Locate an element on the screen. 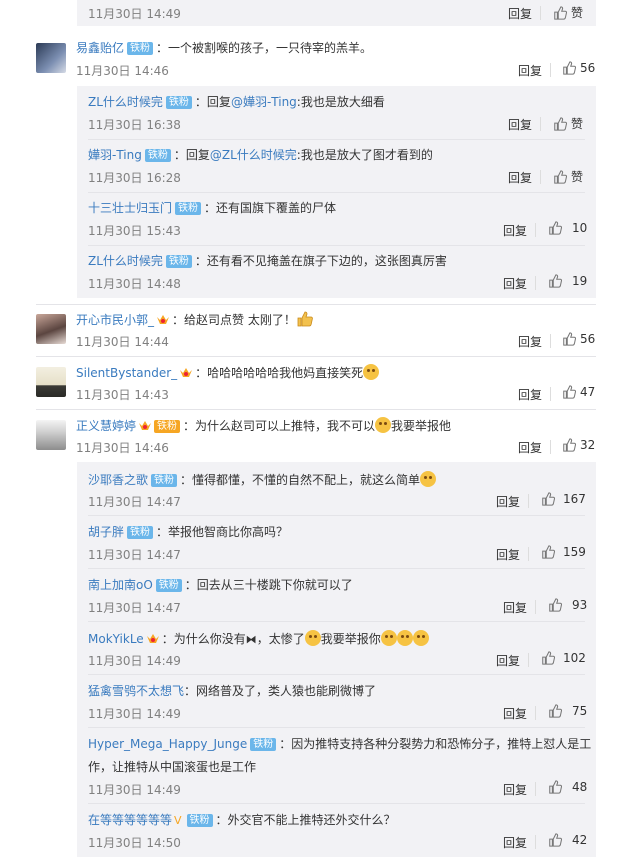  comment-author: 开心市民小郭_ is located at coordinates (115, 320).